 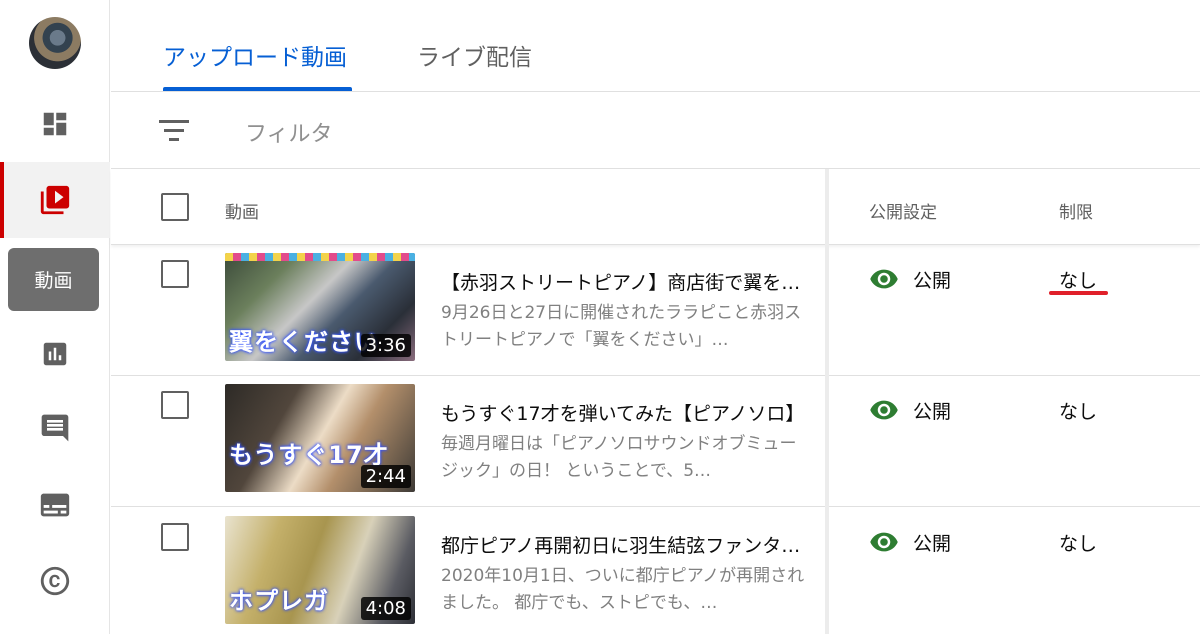 I want to click on video-library-icon, so click(x=55, y=200).